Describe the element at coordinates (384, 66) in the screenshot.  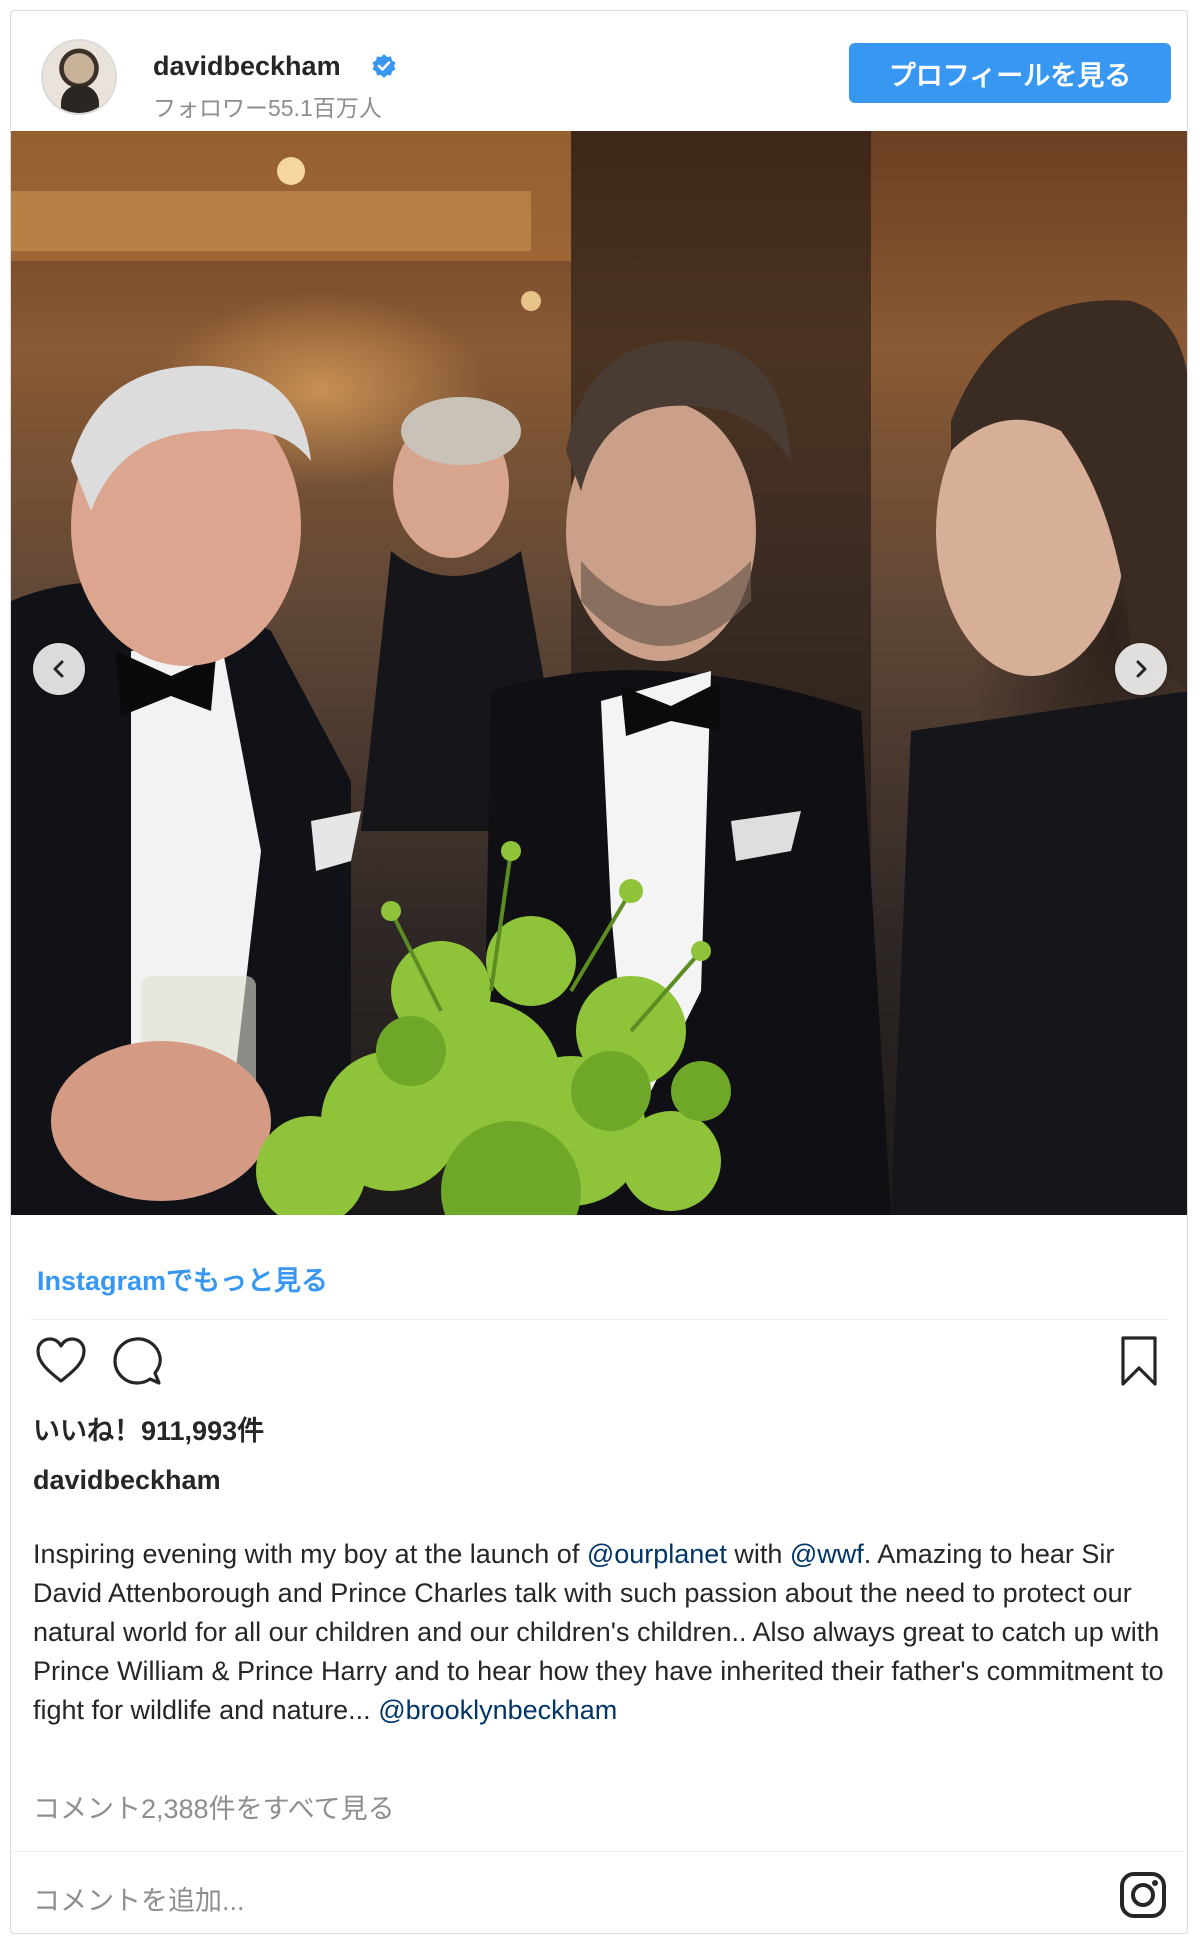
I see `verified-badge-icon` at that location.